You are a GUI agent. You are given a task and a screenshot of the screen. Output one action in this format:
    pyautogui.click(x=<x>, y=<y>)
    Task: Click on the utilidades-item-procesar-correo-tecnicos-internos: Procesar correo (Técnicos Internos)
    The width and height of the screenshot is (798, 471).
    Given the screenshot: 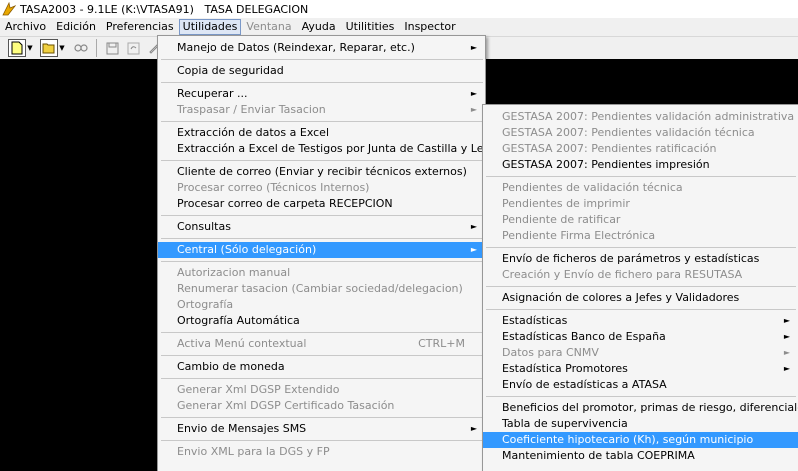 What is the action you would take?
    pyautogui.click(x=321, y=188)
    